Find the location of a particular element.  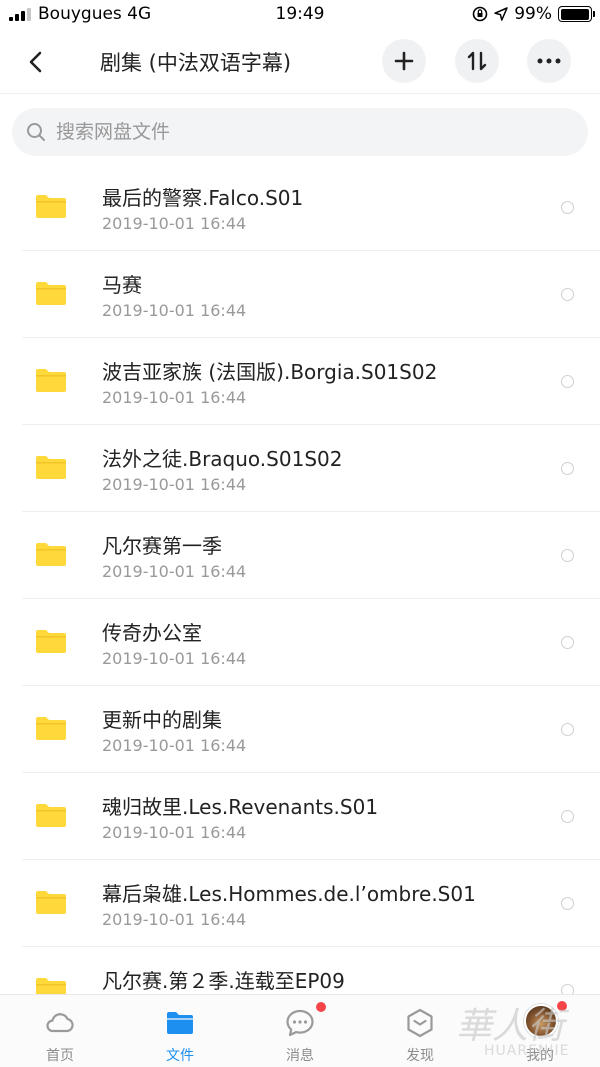

sort-button is located at coordinates (477, 61).